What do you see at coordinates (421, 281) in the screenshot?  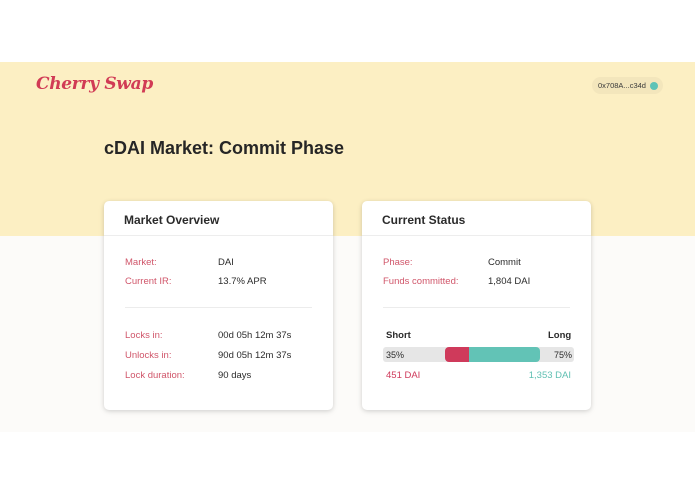 I see `funds-committed-label: Funds committed:` at bounding box center [421, 281].